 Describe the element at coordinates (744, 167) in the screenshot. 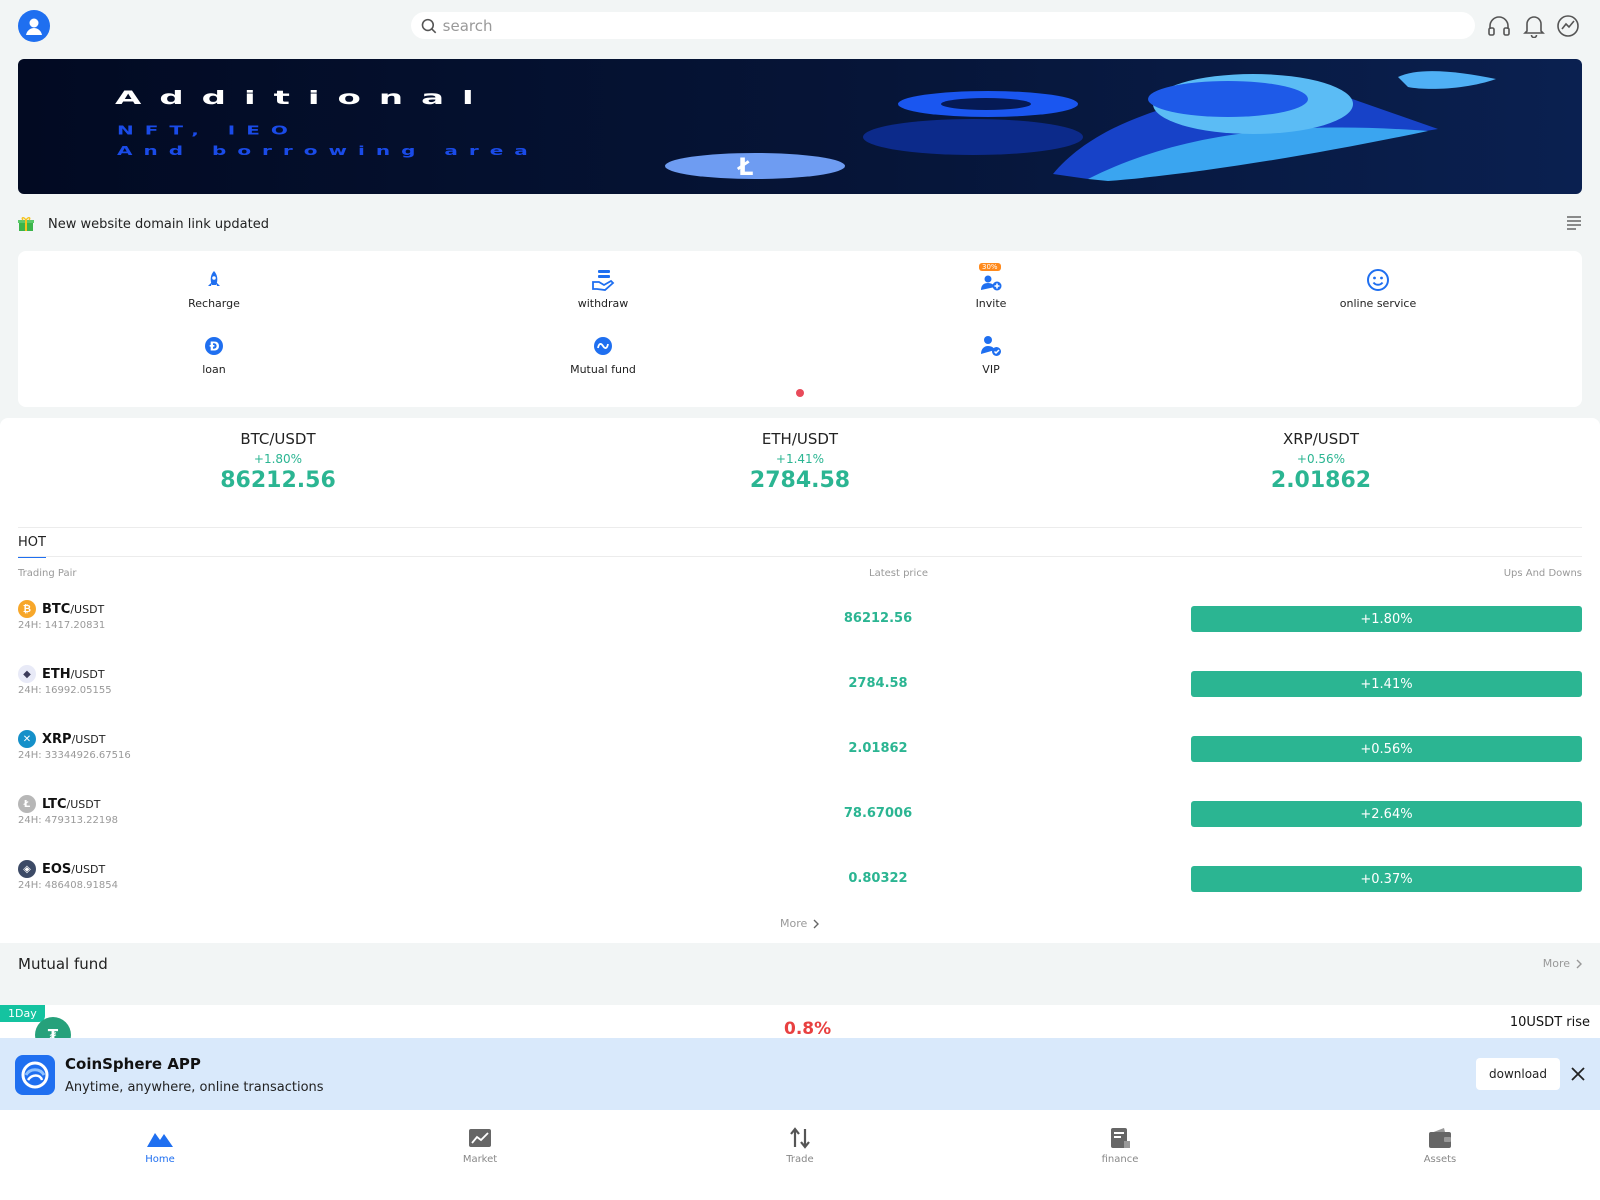

I see `svg-text: Ł` at that location.